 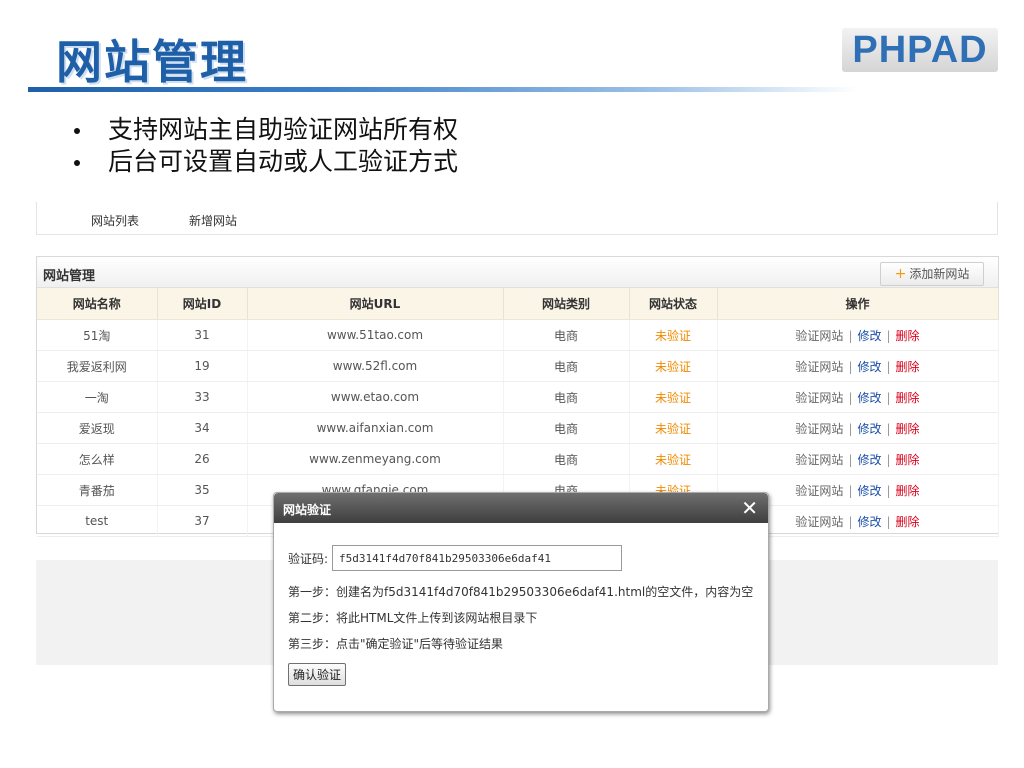 I want to click on site-name-cell: 51淘, so click(x=97, y=335).